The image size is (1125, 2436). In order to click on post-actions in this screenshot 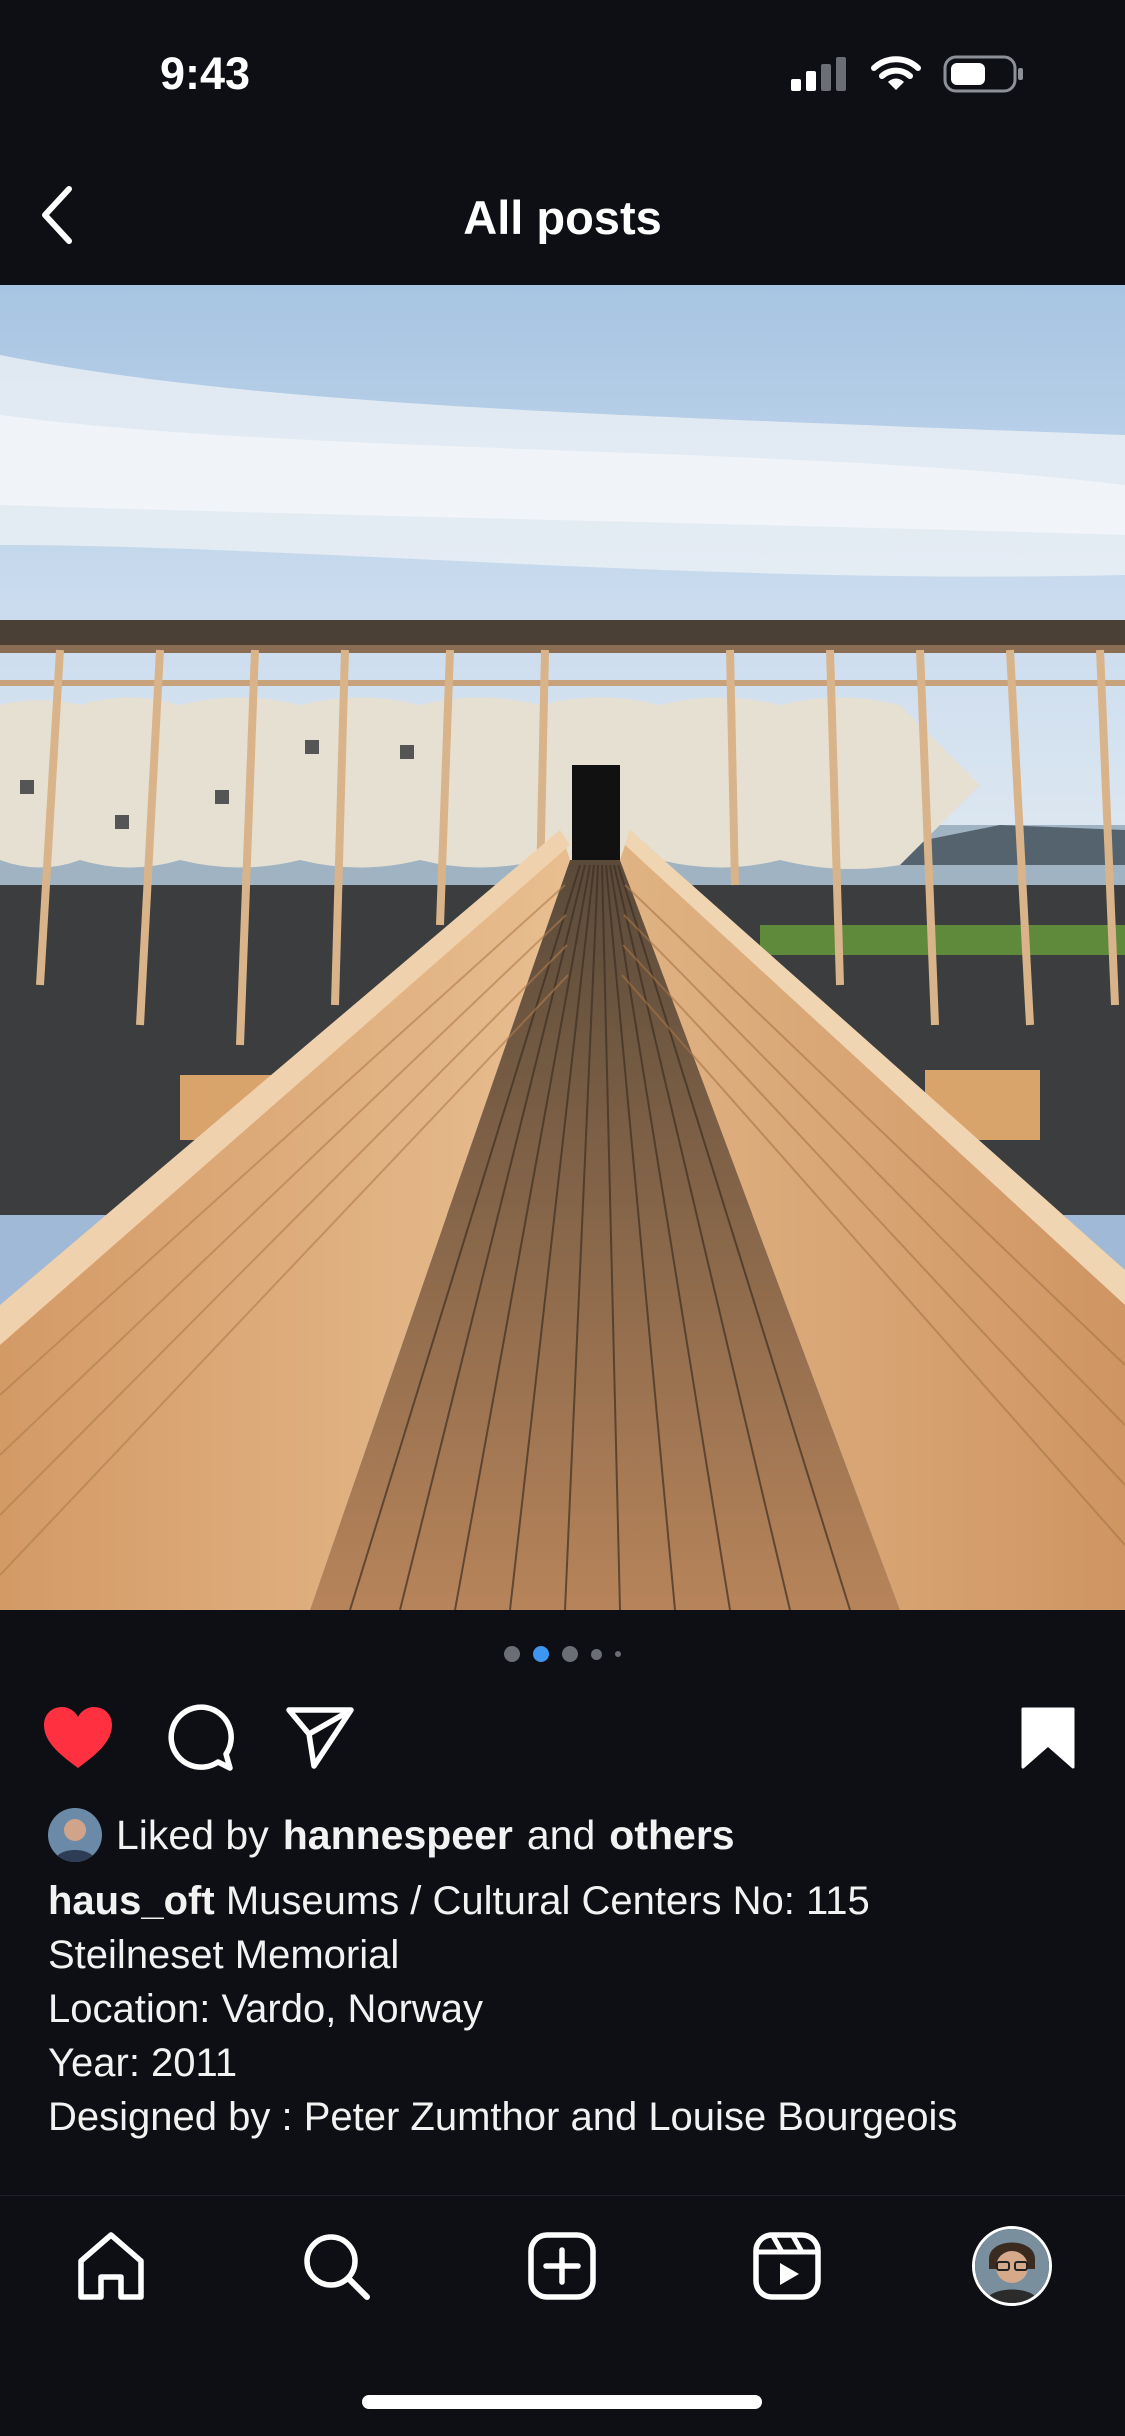, I will do `click(562, 1737)`.